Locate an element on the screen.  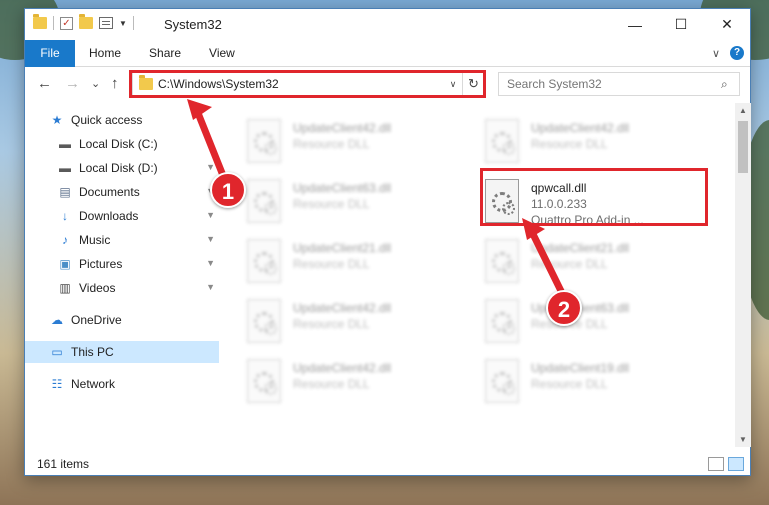
sidebar-item-label: Network is located at coordinates (93, 384).